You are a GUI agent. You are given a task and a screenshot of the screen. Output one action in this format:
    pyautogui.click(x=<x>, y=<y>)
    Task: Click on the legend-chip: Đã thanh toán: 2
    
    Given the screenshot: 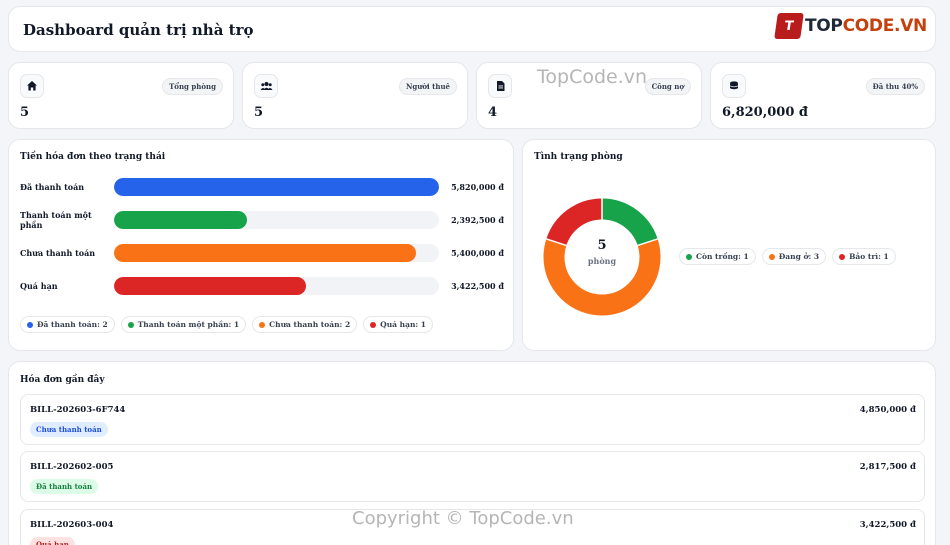 What is the action you would take?
    pyautogui.click(x=67, y=324)
    